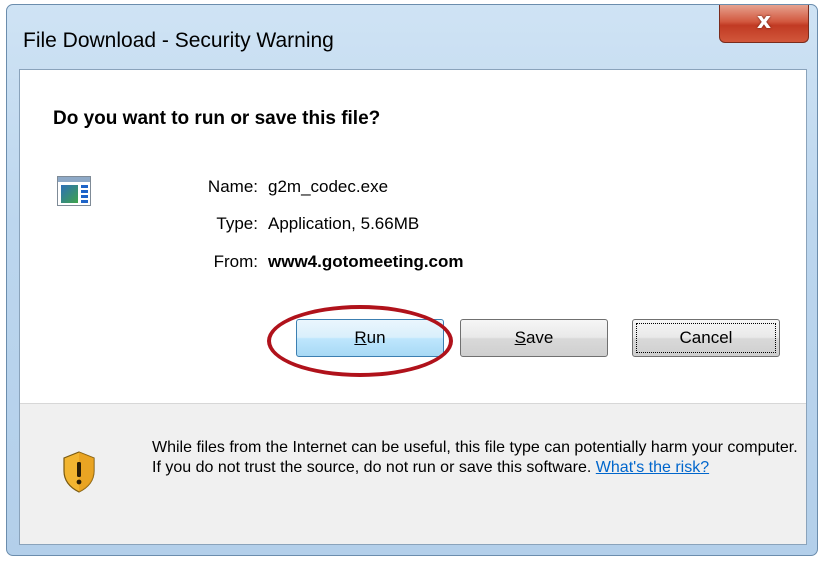 The width and height of the screenshot is (824, 562). What do you see at coordinates (178, 40) in the screenshot?
I see `window-title: File Download - Security Warning` at bounding box center [178, 40].